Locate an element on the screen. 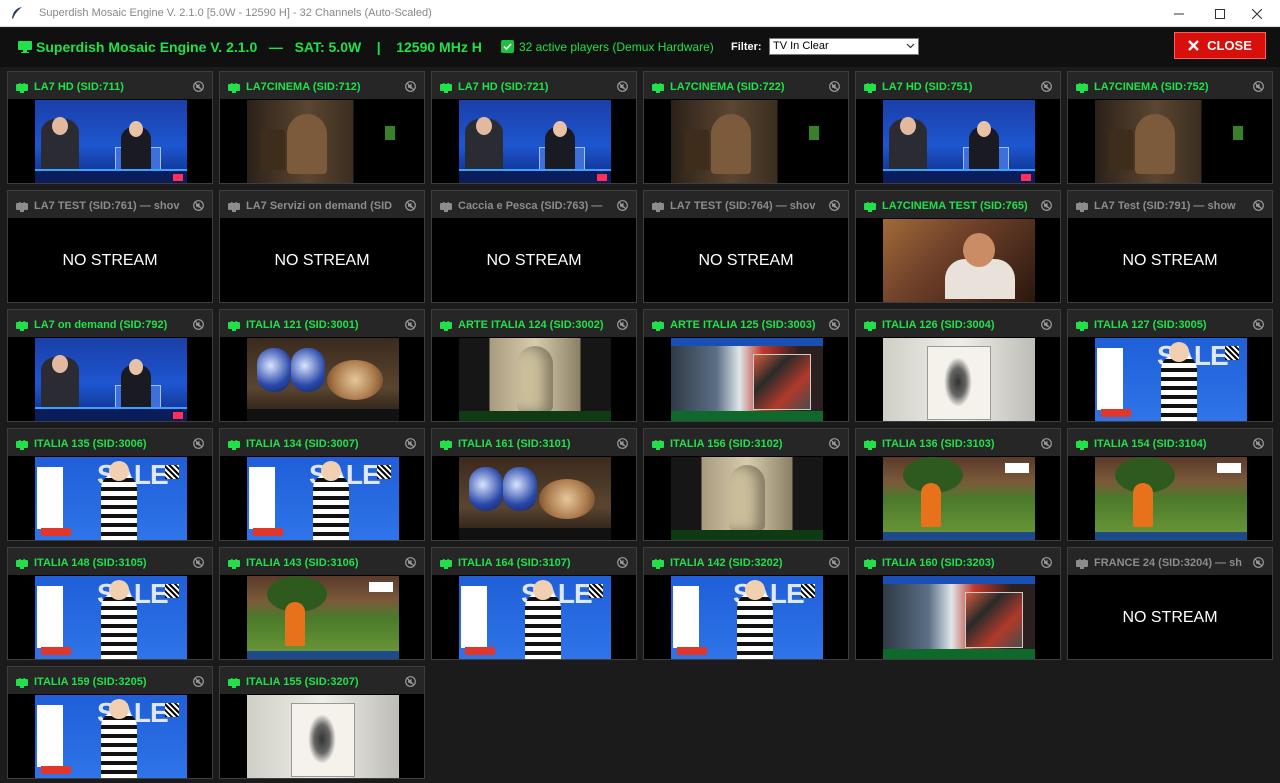 The height and width of the screenshot is (783, 1280). window-close-button is located at coordinates (1257, 13).